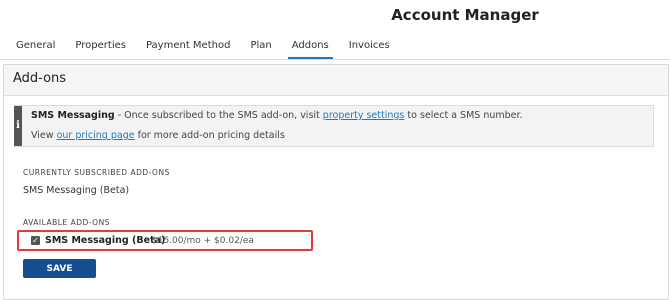 This screenshot has height=300, width=670. I want to click on save-button: SAVE, so click(59, 268).